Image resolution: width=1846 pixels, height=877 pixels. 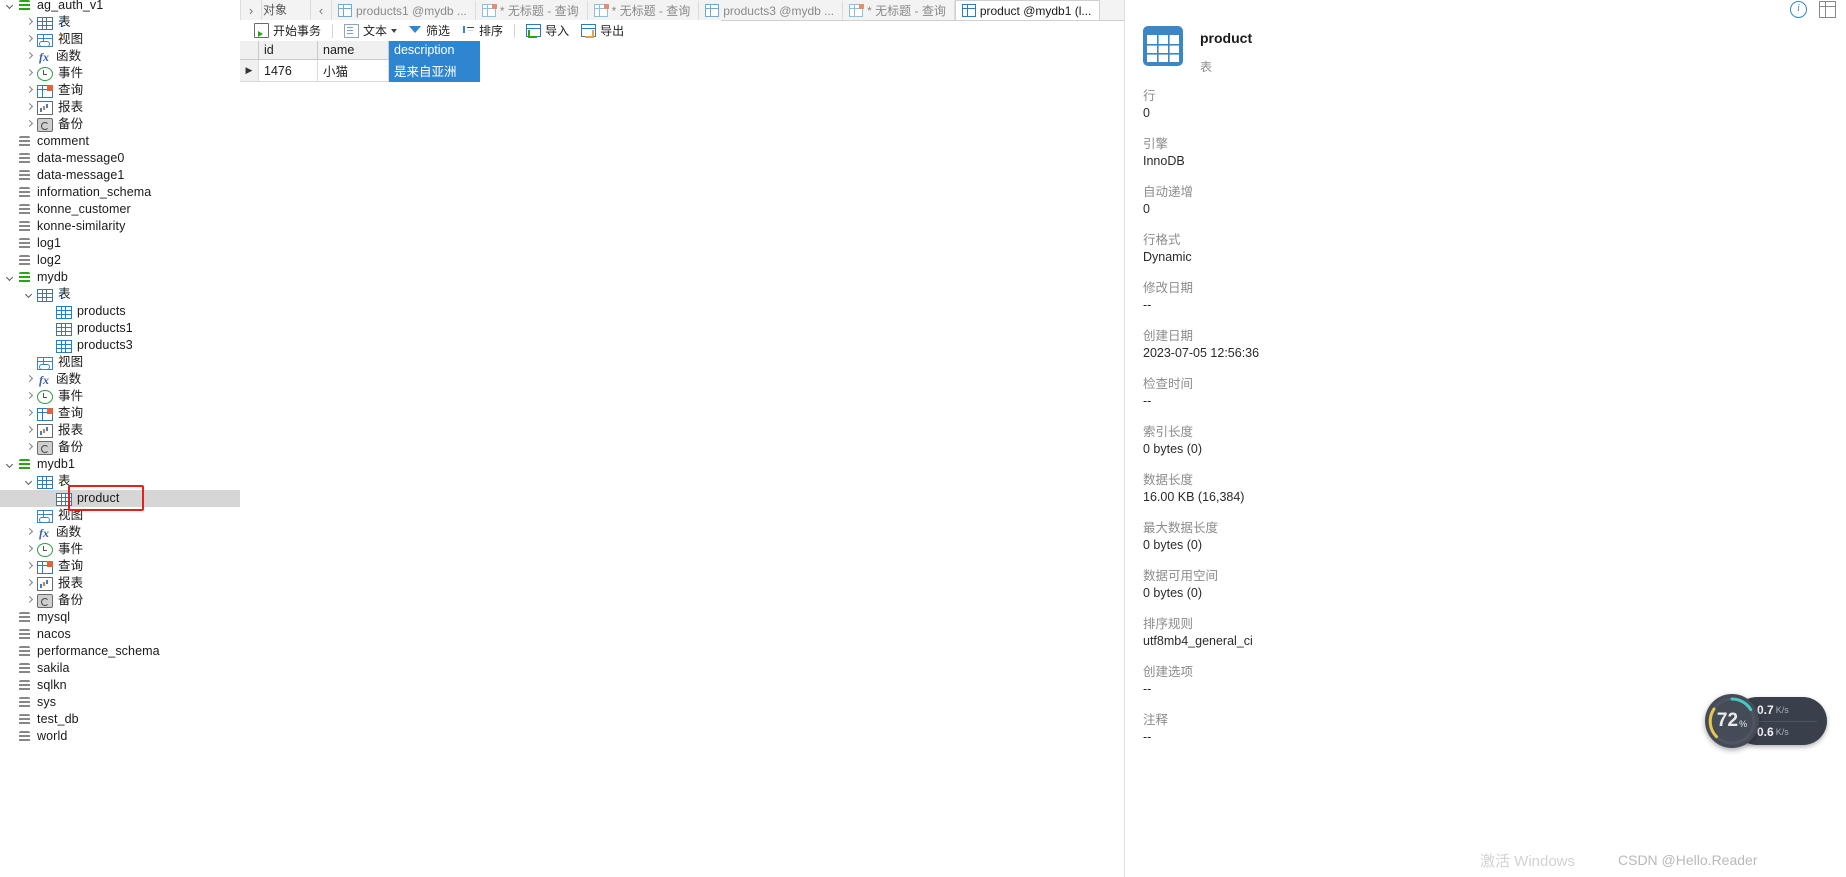 What do you see at coordinates (602, 30) in the screenshot?
I see `export-button: 导出` at bounding box center [602, 30].